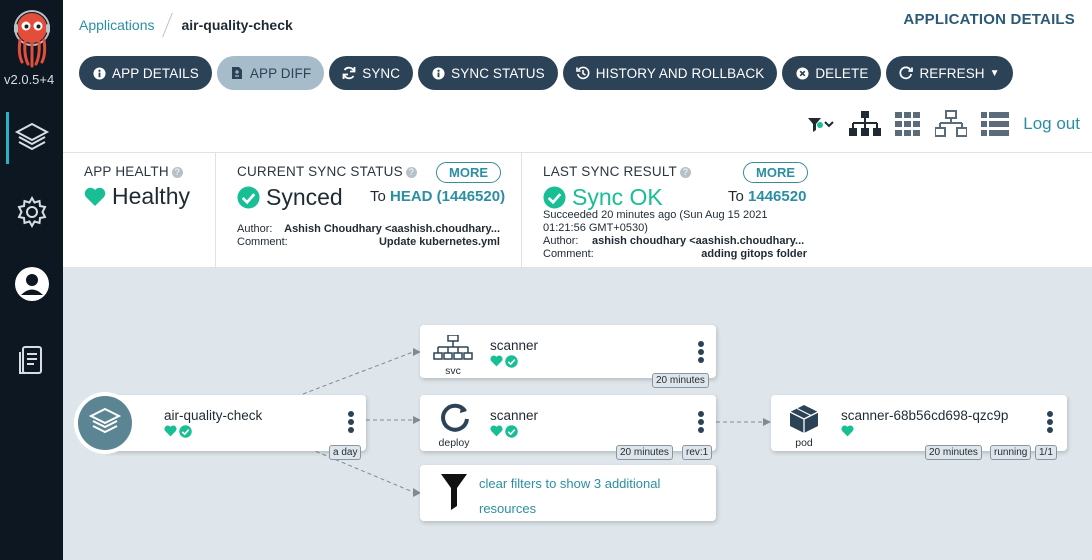  What do you see at coordinates (237, 25) in the screenshot?
I see `breadcrumb-current: air-quality-check` at bounding box center [237, 25].